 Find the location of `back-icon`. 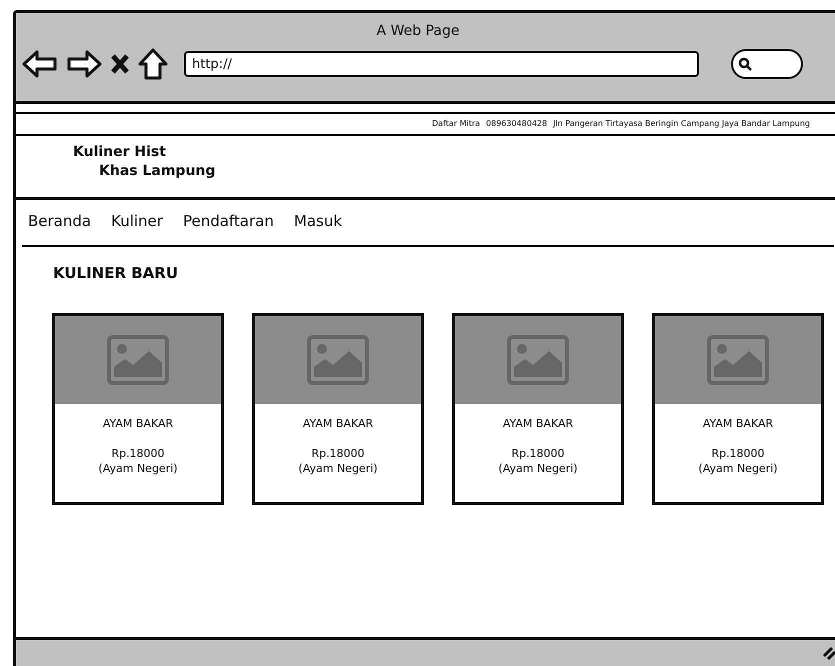

back-icon is located at coordinates (40, 64).